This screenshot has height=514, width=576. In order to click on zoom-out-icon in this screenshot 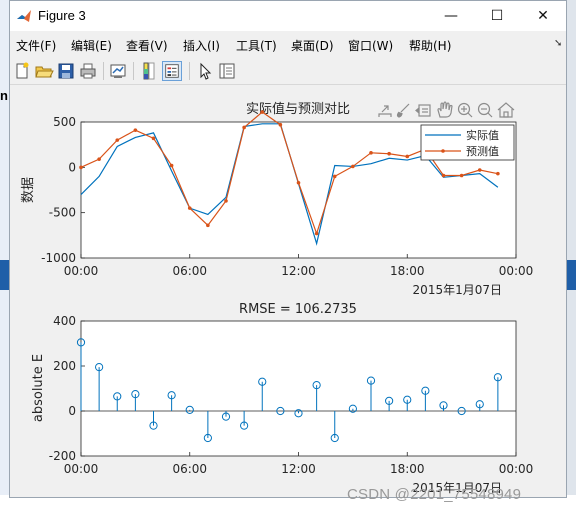, I will do `click(485, 110)`.